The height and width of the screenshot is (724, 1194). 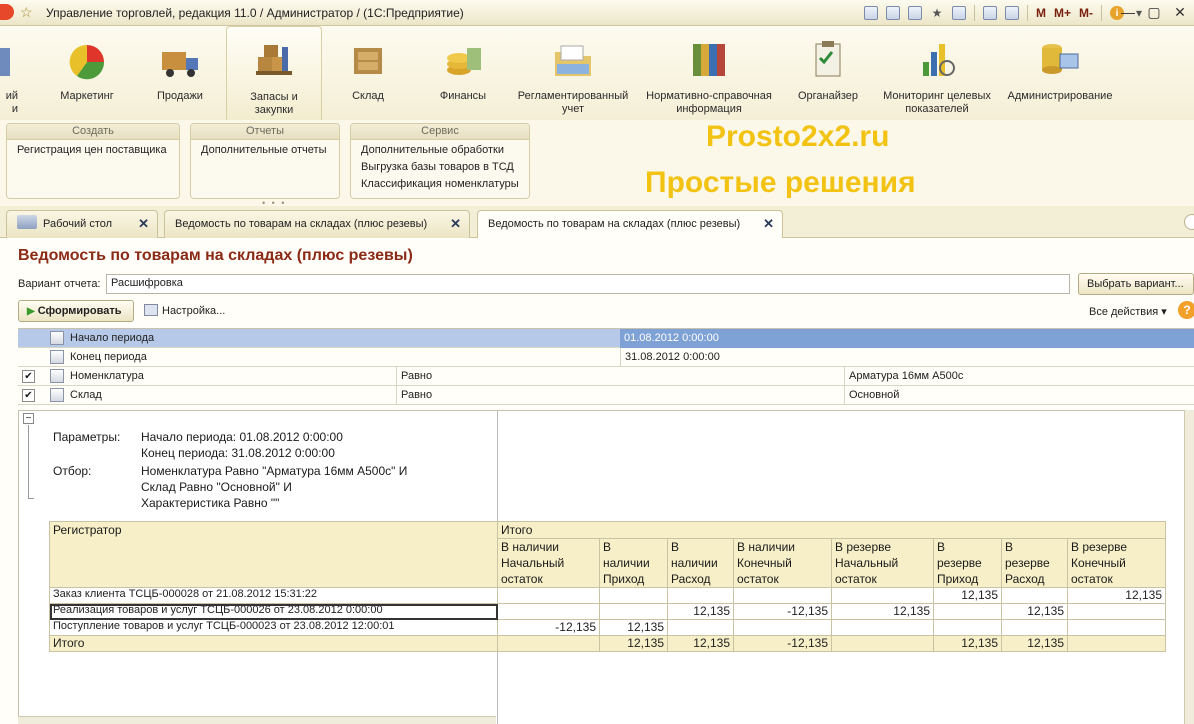 I want to click on calculator-icon, so click(x=990, y=13).